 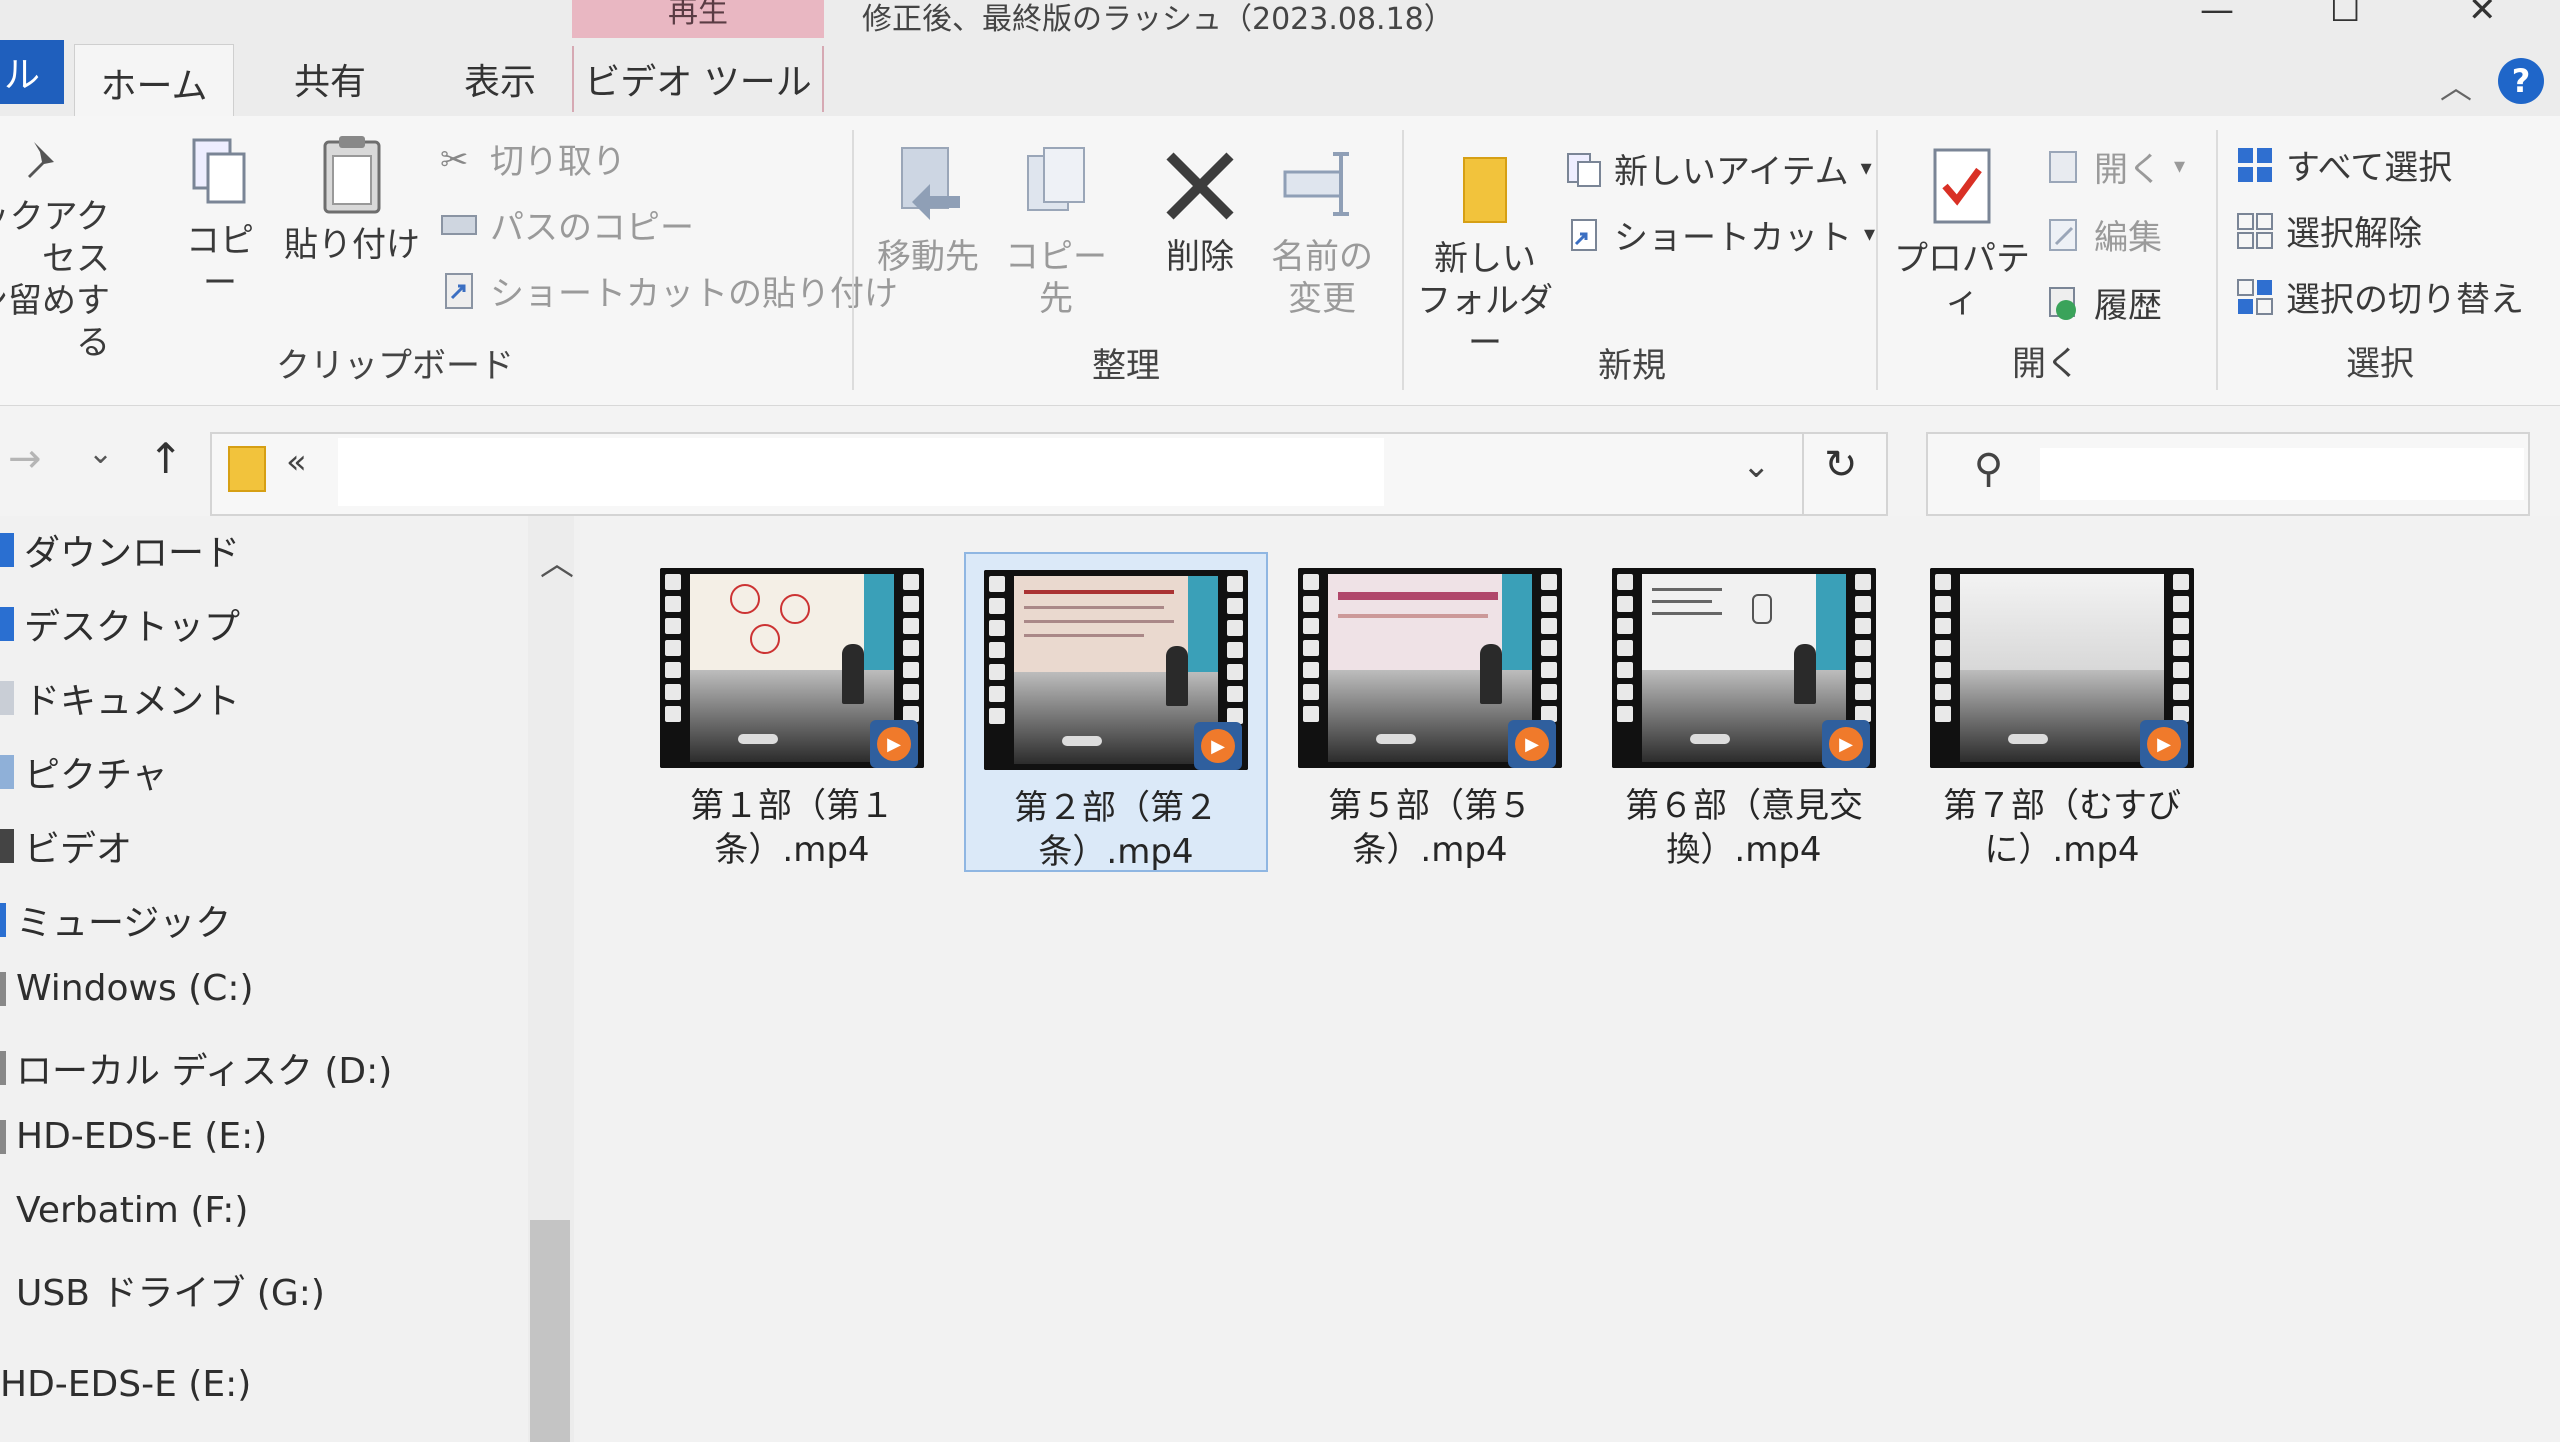 I want to click on breadcrumb-overflow: «, so click(x=296, y=462).